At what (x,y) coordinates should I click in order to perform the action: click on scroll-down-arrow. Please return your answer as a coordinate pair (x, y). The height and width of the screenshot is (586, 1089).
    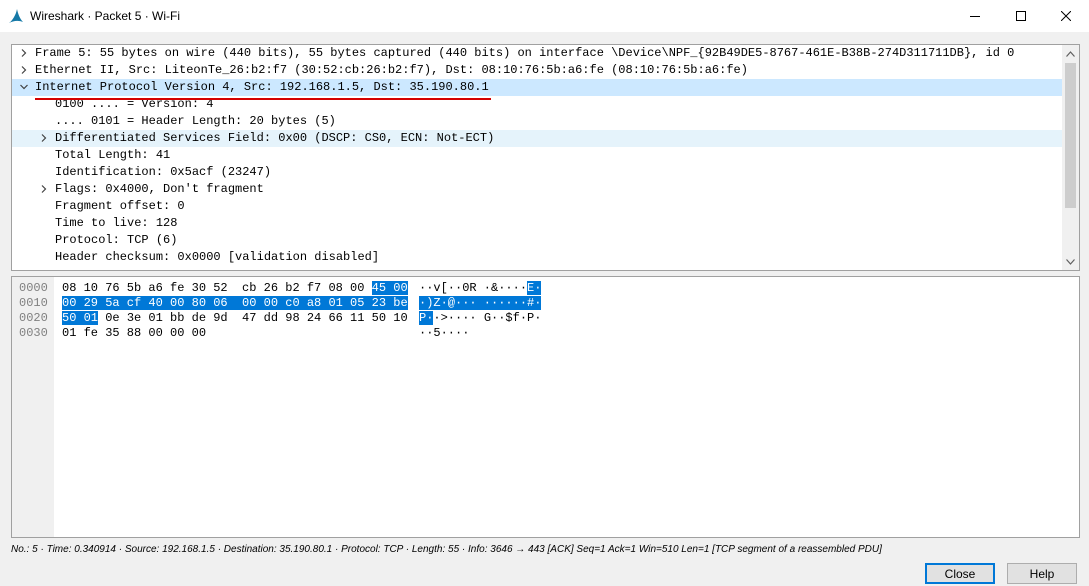
    Looking at the image, I should click on (1070, 261).